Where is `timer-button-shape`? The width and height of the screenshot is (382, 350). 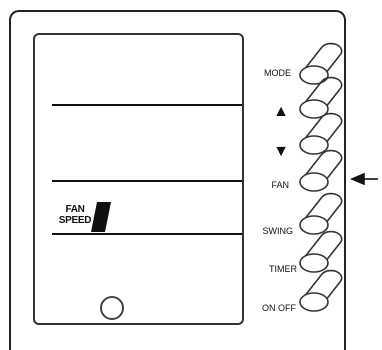
timer-button-shape is located at coordinates (321, 251).